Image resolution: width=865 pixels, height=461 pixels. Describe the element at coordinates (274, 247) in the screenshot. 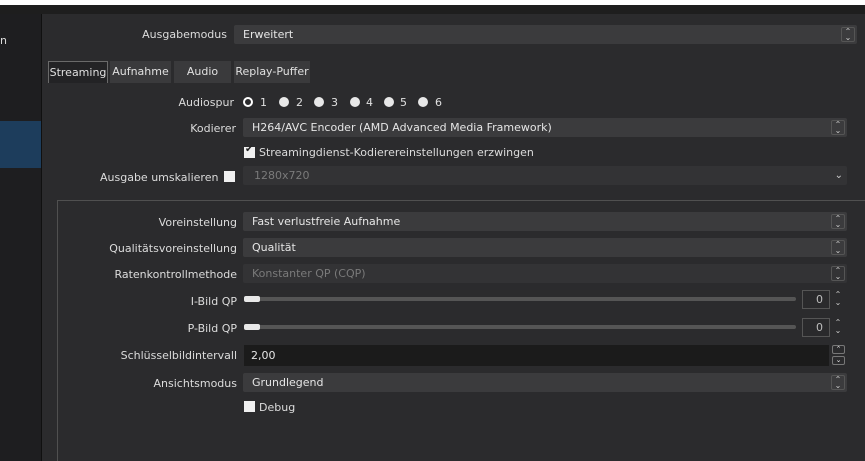

I see `qualitaet-value: Qualität` at that location.